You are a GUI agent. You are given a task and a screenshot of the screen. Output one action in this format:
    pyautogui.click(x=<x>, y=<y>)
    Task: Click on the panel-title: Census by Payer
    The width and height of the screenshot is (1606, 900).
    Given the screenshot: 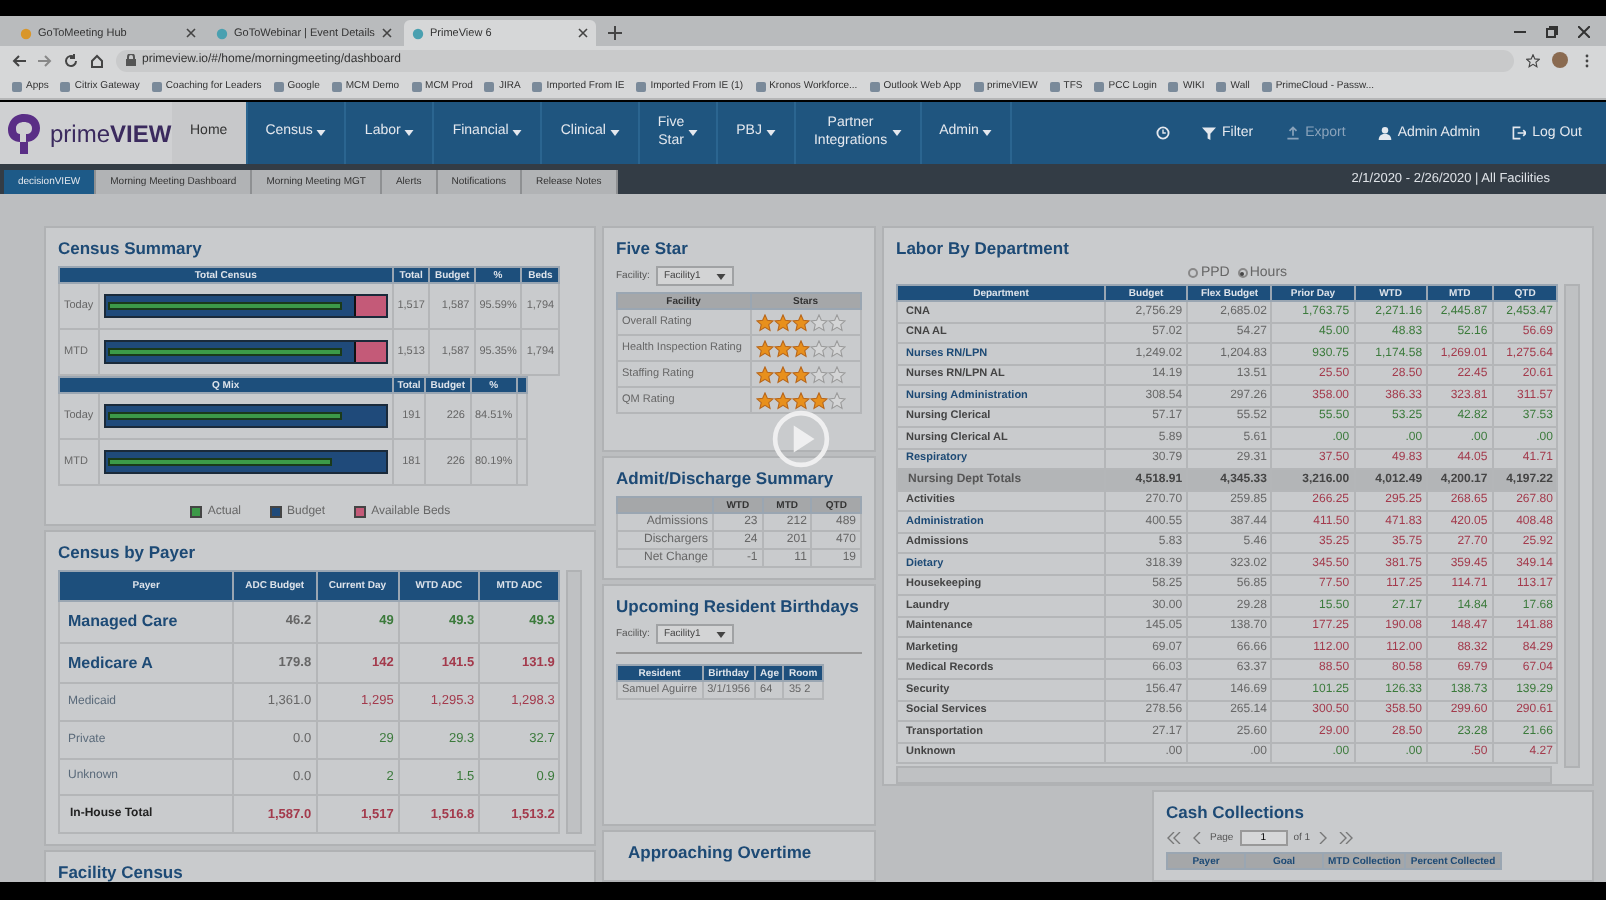 What is the action you would take?
    pyautogui.click(x=128, y=552)
    